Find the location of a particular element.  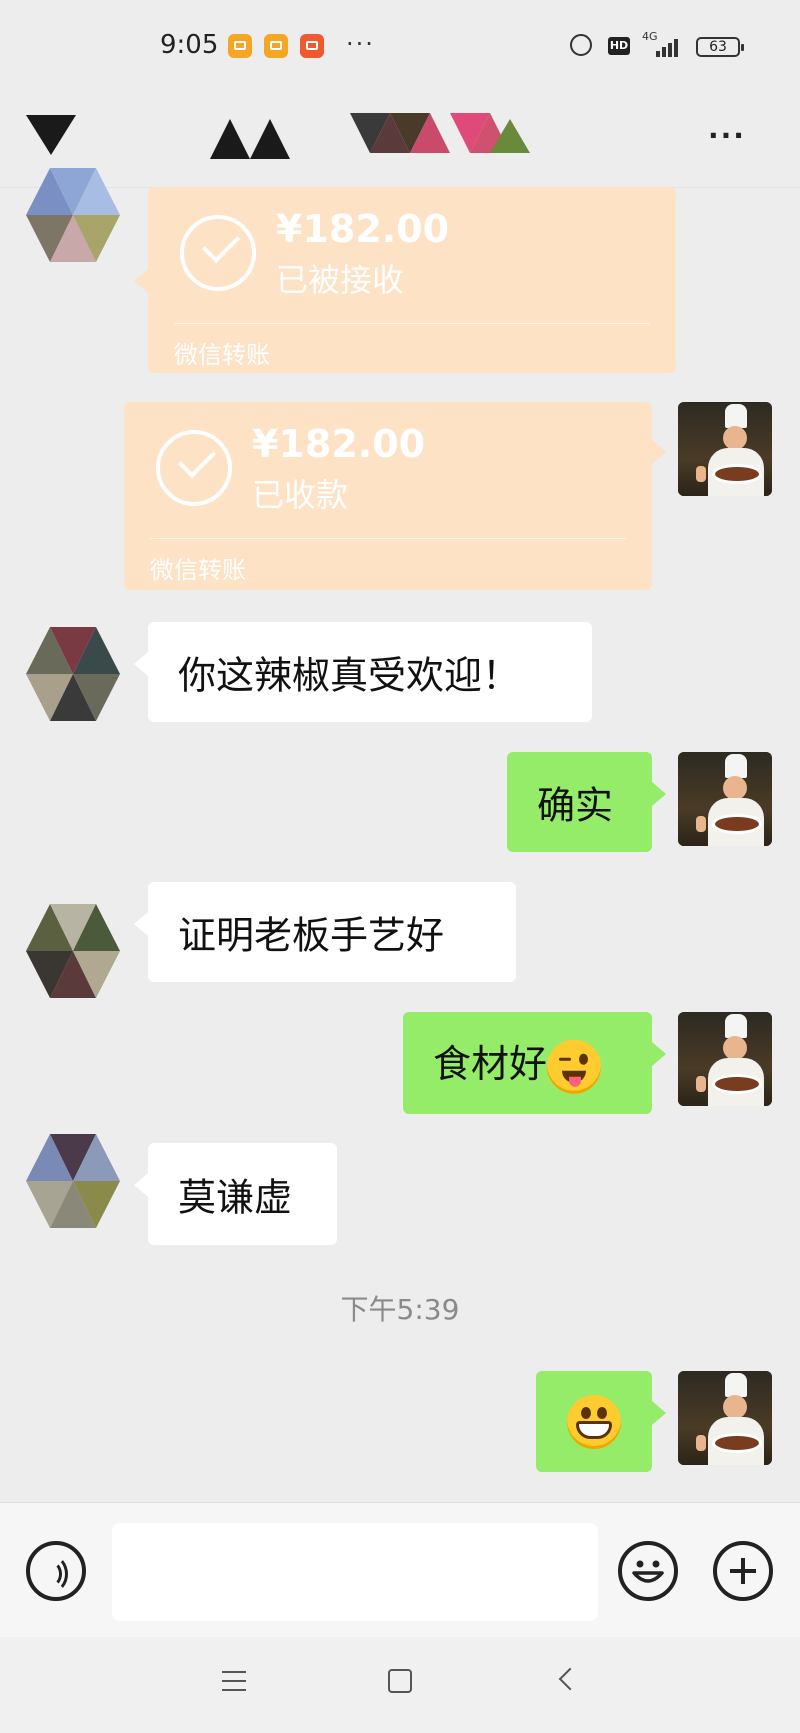

message-text: 确实 is located at coordinates (575, 805).